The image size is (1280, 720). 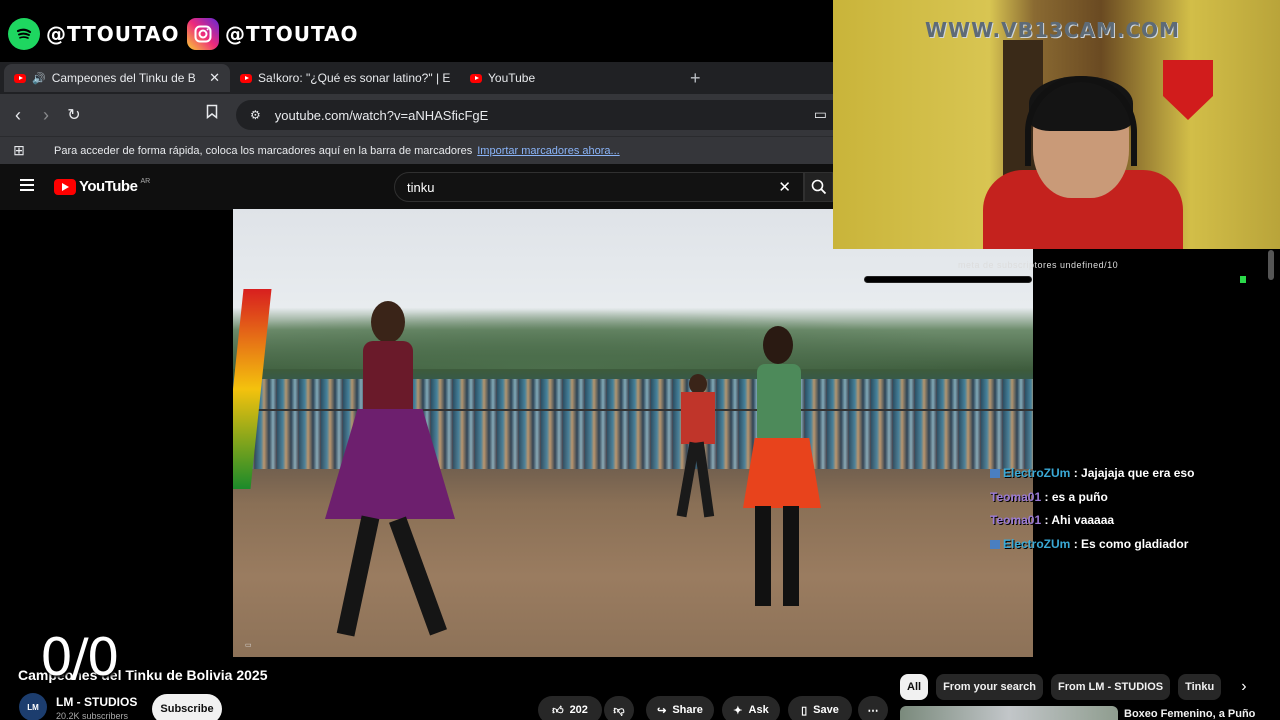 I want to click on chip-all: All, so click(x=914, y=687).